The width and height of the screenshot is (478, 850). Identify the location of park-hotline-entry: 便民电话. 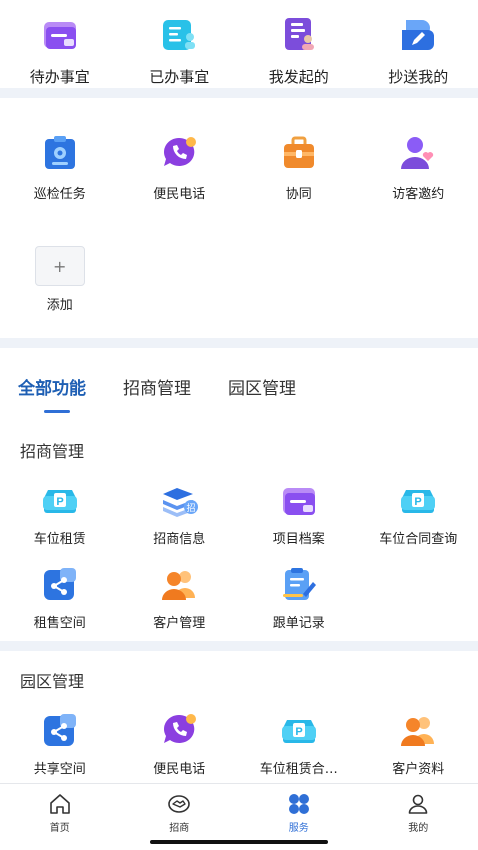
(180, 743).